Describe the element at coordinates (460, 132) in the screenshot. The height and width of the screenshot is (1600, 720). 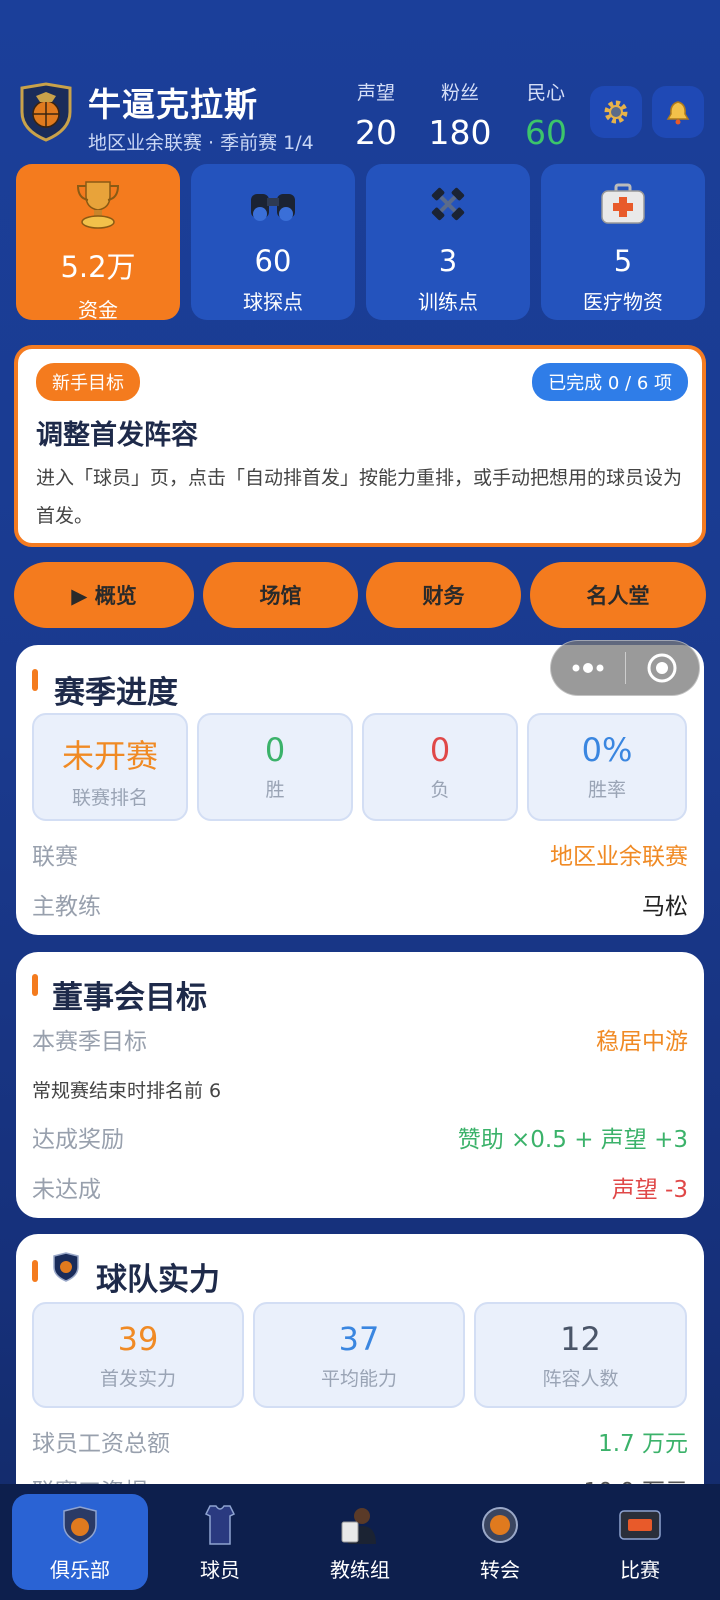
I see `stat-value: 180` at that location.